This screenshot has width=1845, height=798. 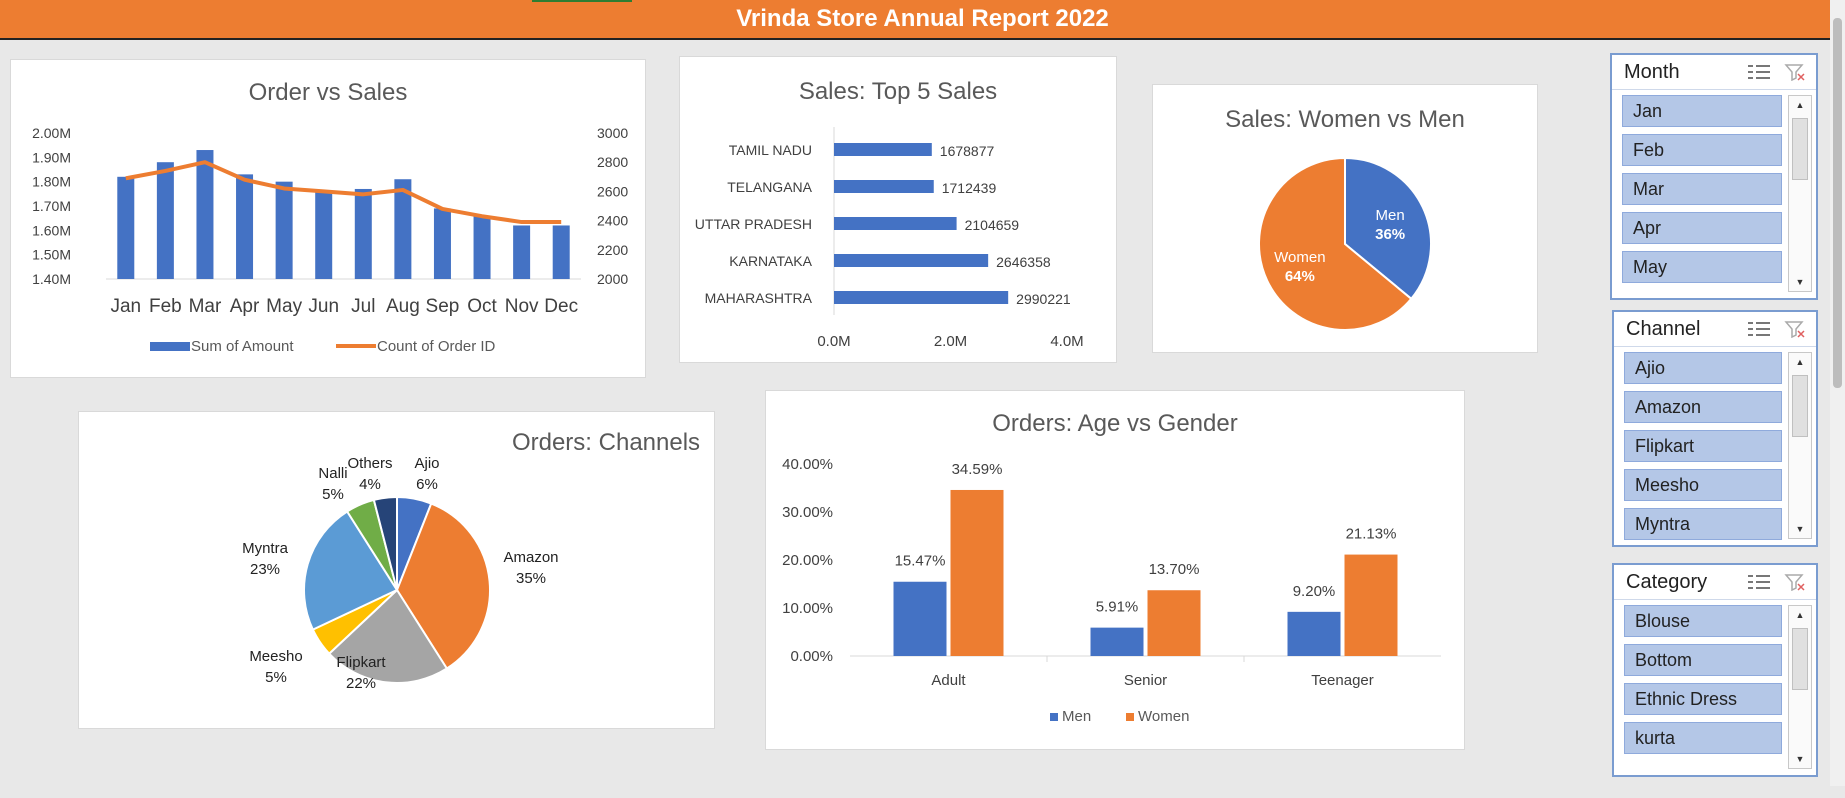 I want to click on slicer-item-flipkart: Flipkart, so click(x=1703, y=446).